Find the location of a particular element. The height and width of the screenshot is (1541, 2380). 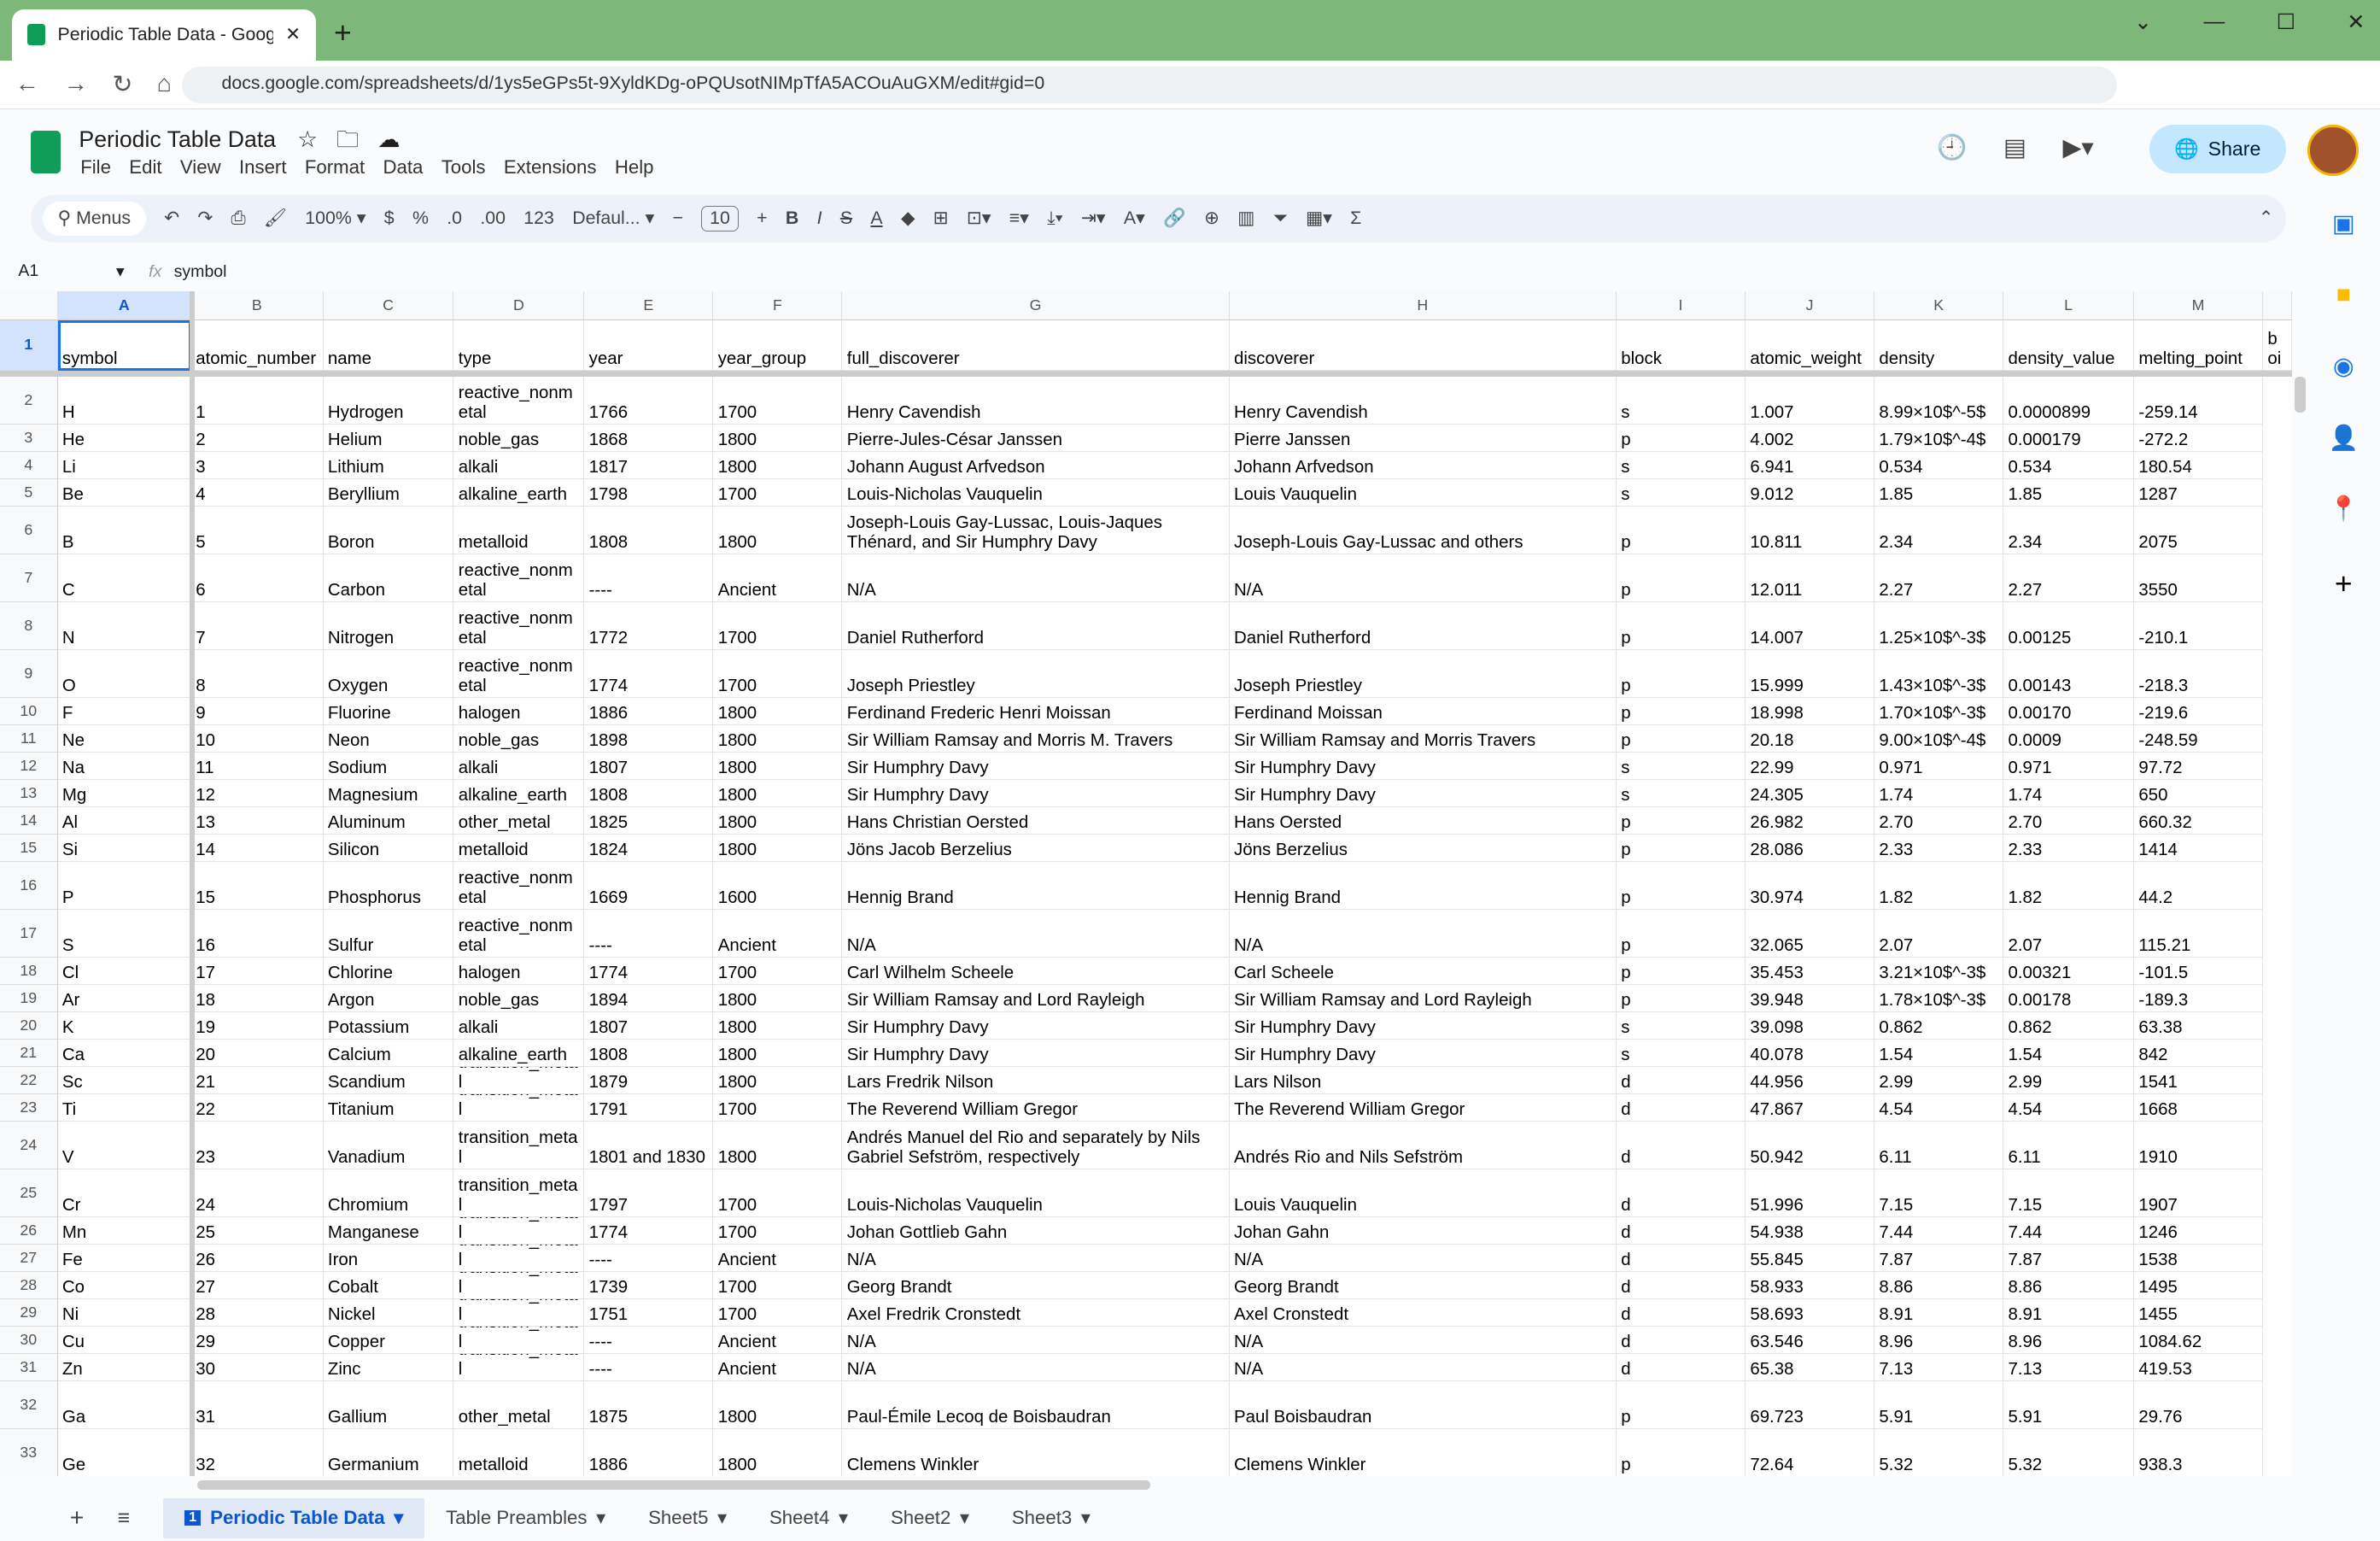

cell: Andrés Rio and Nils Sefström is located at coordinates (1423, 1145).